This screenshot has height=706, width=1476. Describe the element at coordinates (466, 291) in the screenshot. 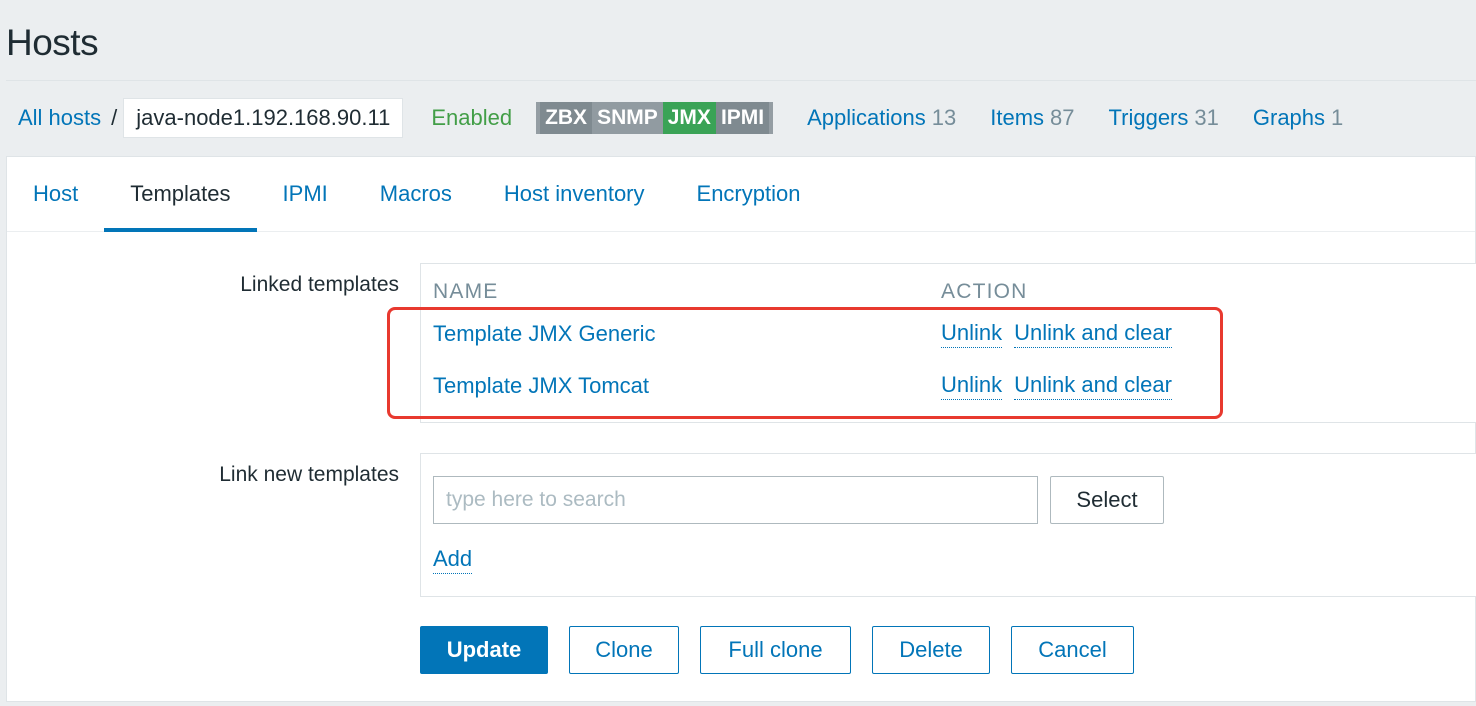

I see `column-header-name: NAME` at that location.